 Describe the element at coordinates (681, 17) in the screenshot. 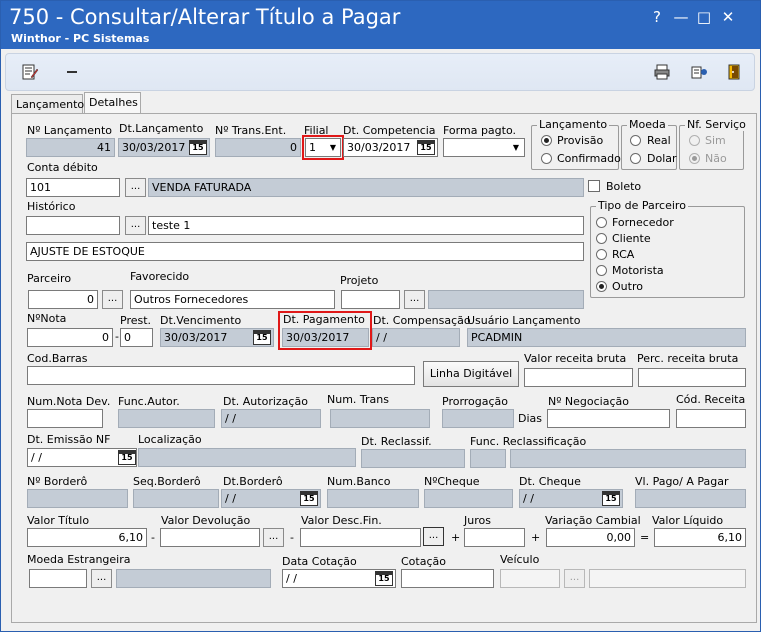

I see `minimize-button: —` at that location.